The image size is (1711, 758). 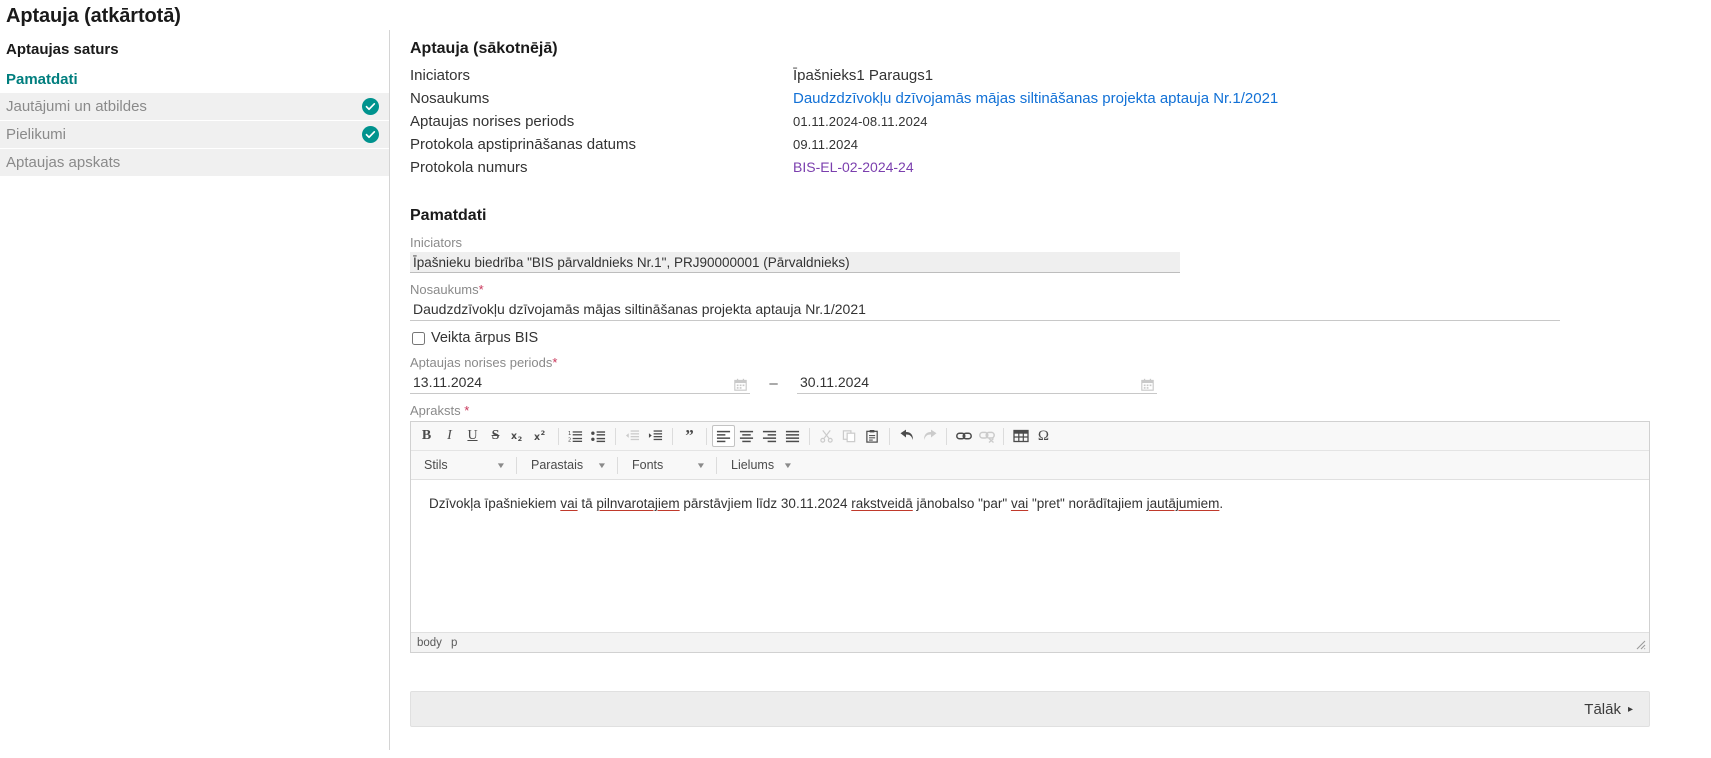 I want to click on field-iniciators: Iniciators, so click(x=1050, y=254).